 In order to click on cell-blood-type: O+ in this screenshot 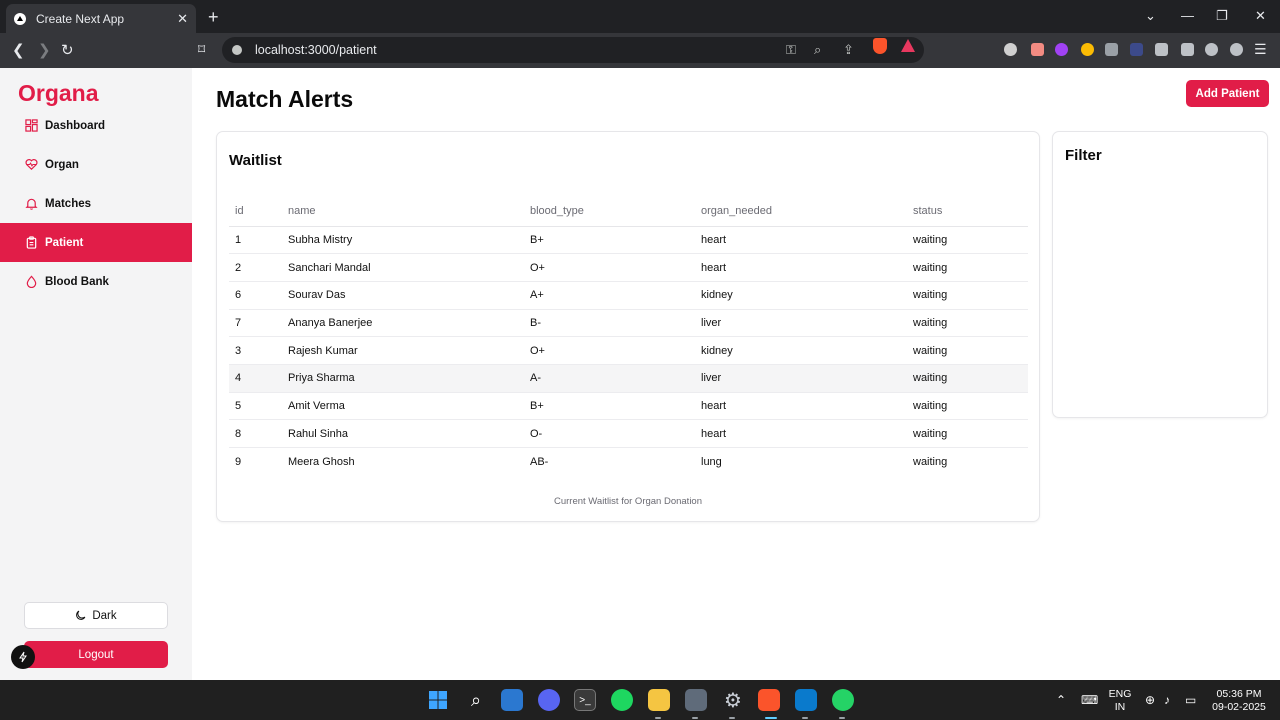, I will do `click(609, 267)`.